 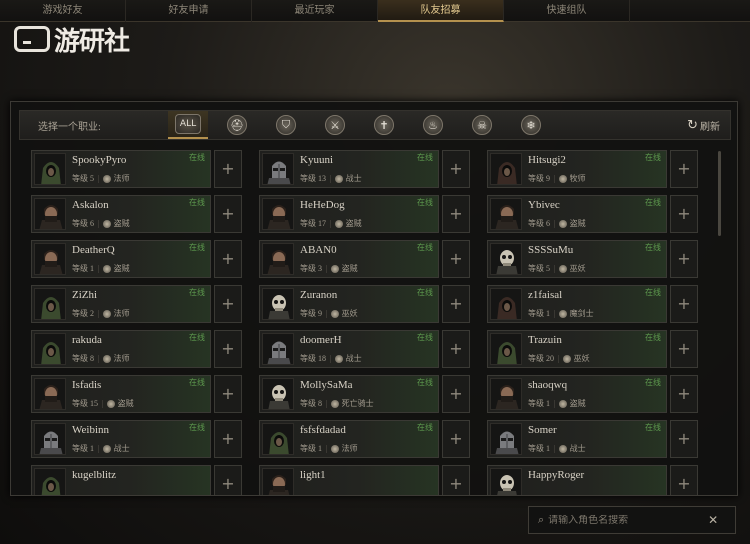 What do you see at coordinates (121, 480) in the screenshot?
I see `player-card: kugelblitz` at bounding box center [121, 480].